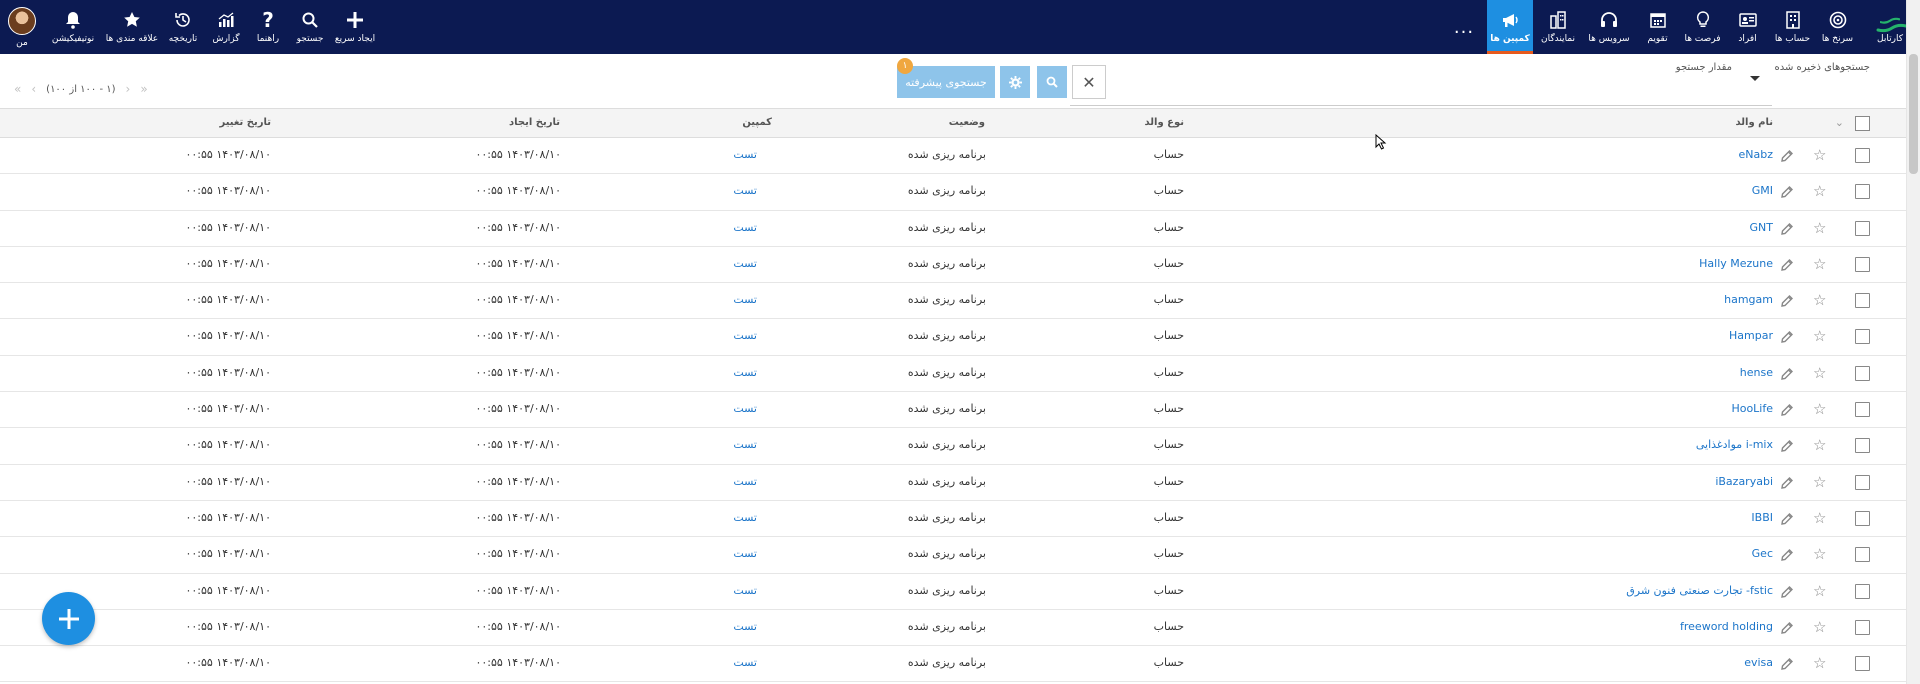 This screenshot has width=1920, height=684. I want to click on parent-name-link: Hally Mezune, so click(1736, 263).